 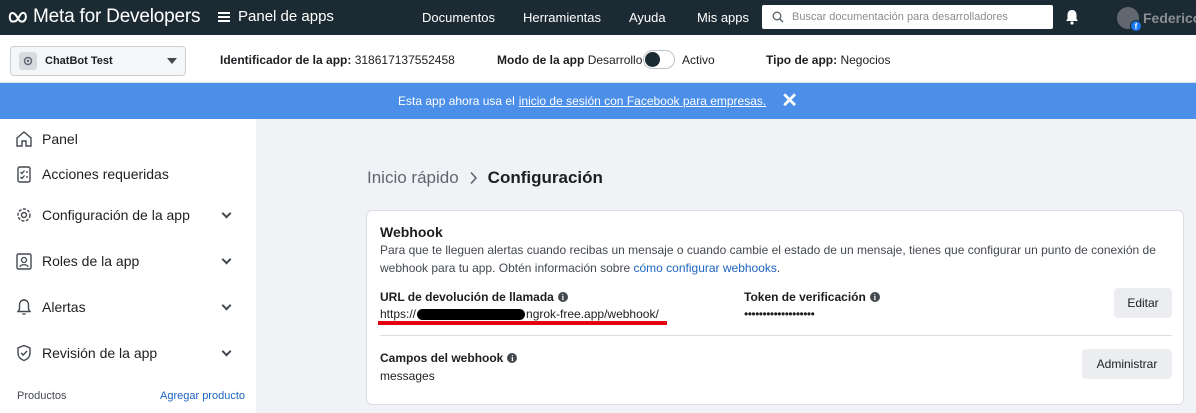 What do you see at coordinates (1127, 364) in the screenshot?
I see `manage-button: Administrar` at bounding box center [1127, 364].